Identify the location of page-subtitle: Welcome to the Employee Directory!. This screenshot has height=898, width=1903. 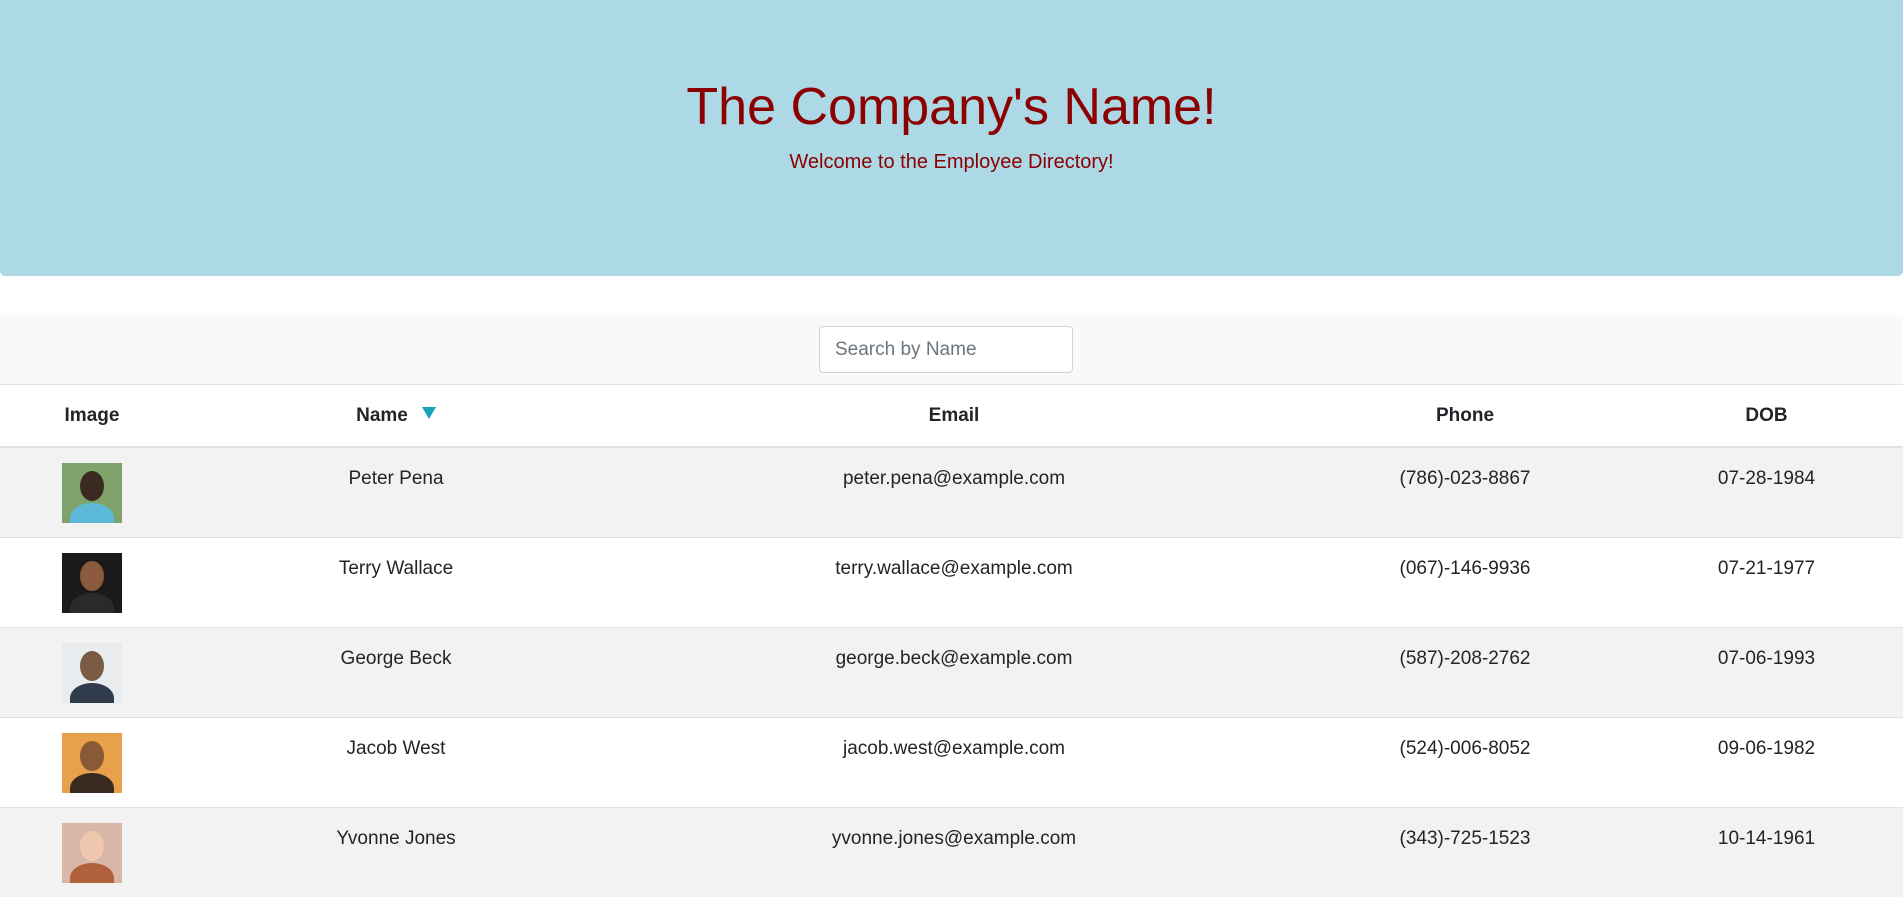
(951, 162).